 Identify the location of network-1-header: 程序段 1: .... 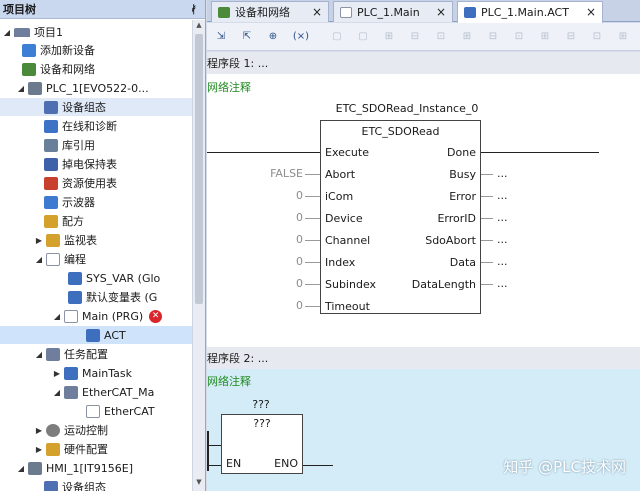
(423, 63).